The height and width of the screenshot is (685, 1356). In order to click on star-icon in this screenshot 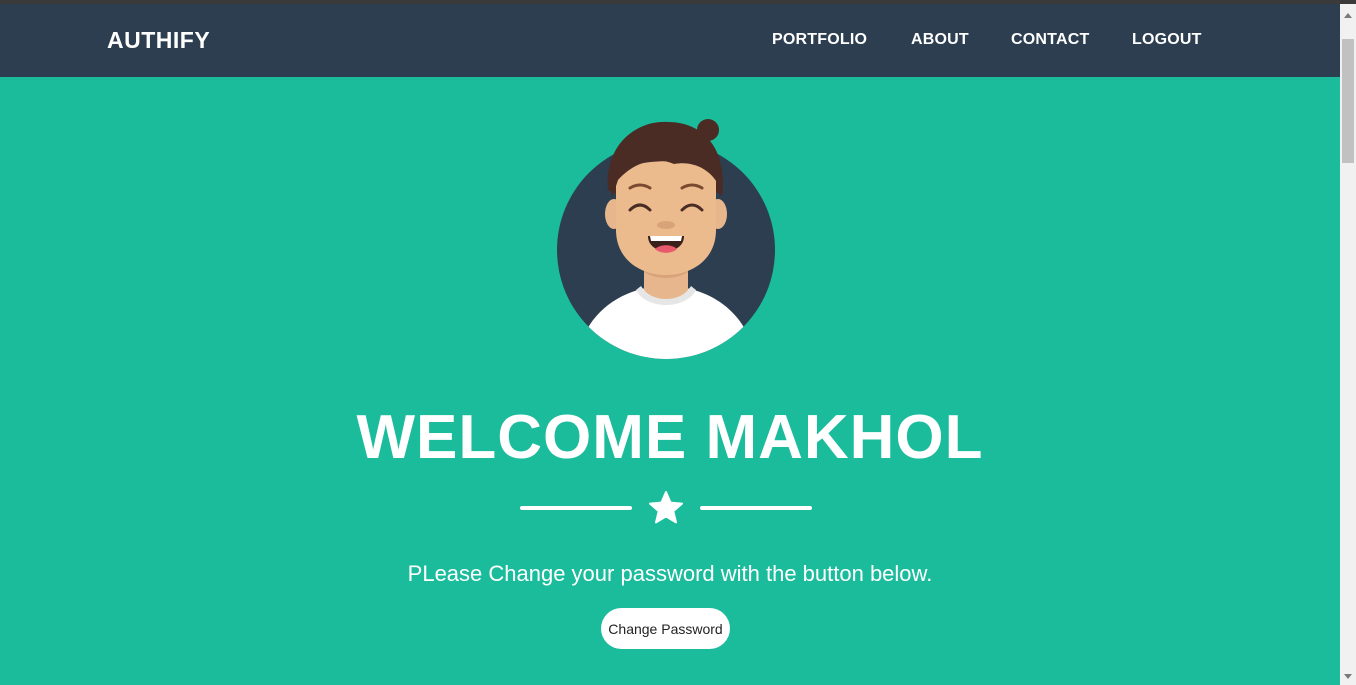, I will do `click(666, 507)`.